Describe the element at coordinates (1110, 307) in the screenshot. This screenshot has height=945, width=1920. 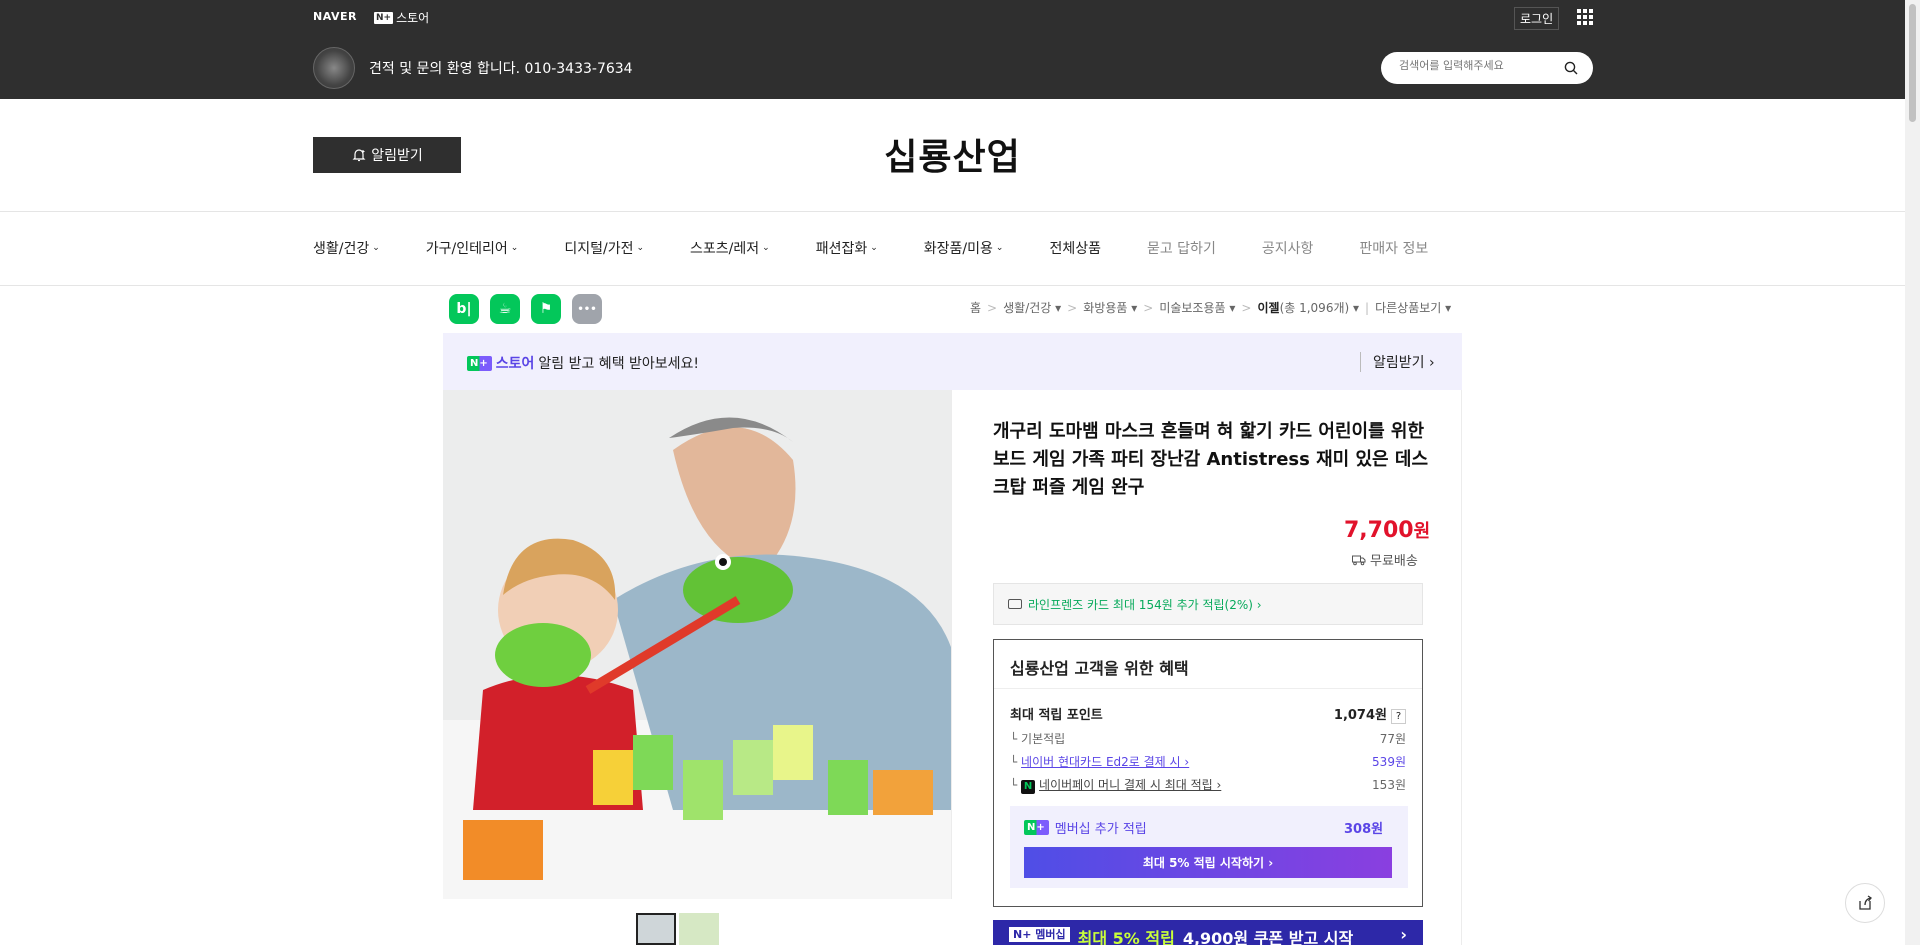
I see `breadcrumb-cat2: 화방용품 ▾` at that location.